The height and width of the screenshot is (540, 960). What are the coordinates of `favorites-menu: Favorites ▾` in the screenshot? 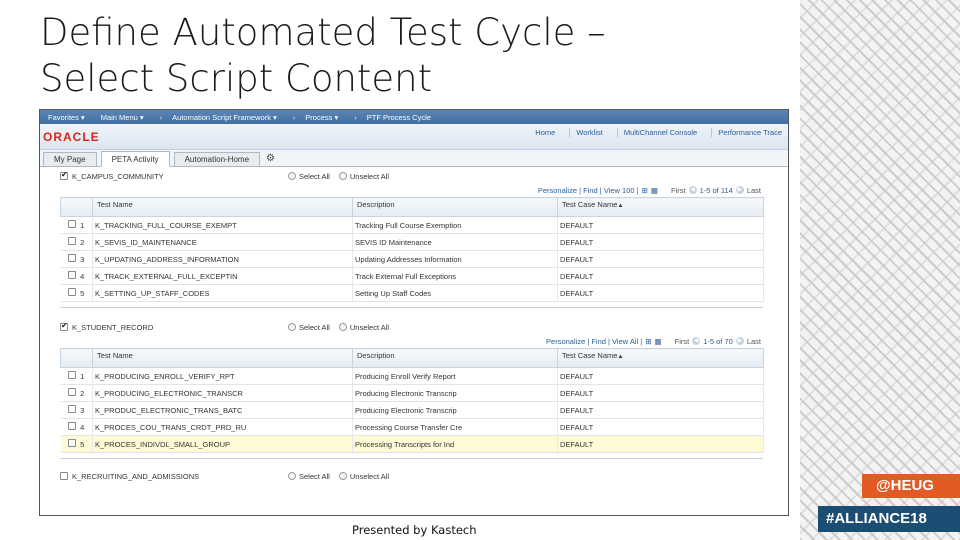 It's located at (66, 117).